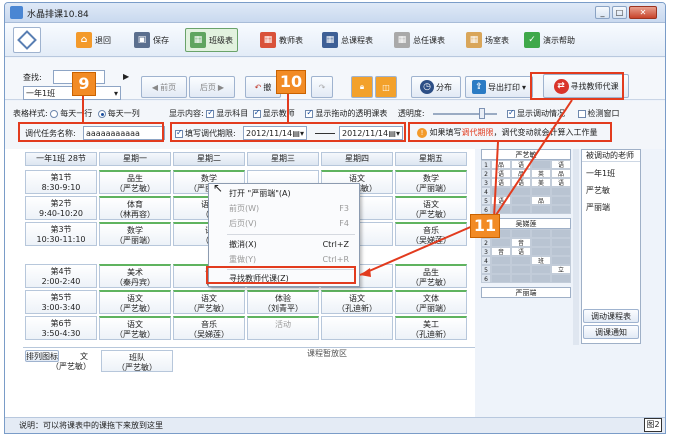 This screenshot has height=448, width=675. What do you see at coordinates (533, 159) in the screenshot?
I see `arrow-11b` at bounding box center [533, 159].